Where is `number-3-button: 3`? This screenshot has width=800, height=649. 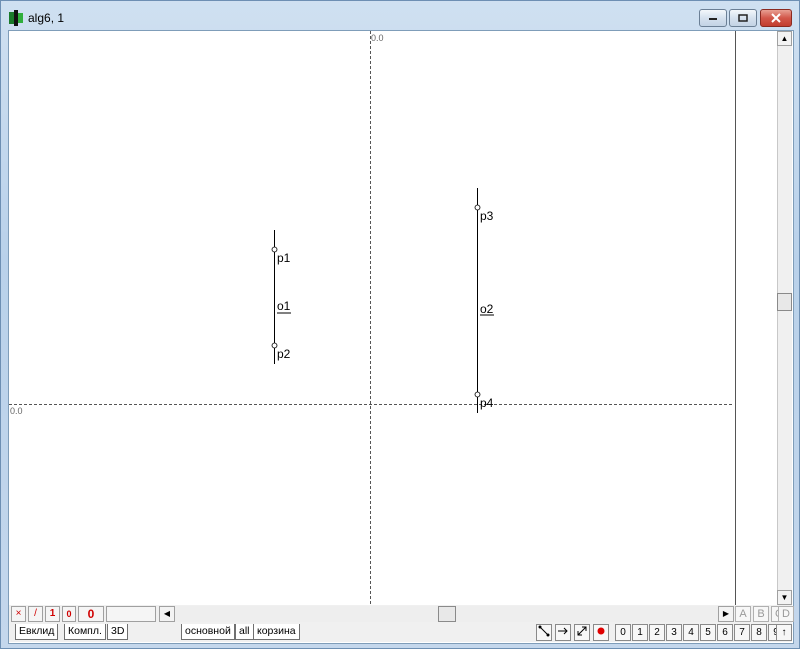
number-3-button: 3 is located at coordinates (674, 632).